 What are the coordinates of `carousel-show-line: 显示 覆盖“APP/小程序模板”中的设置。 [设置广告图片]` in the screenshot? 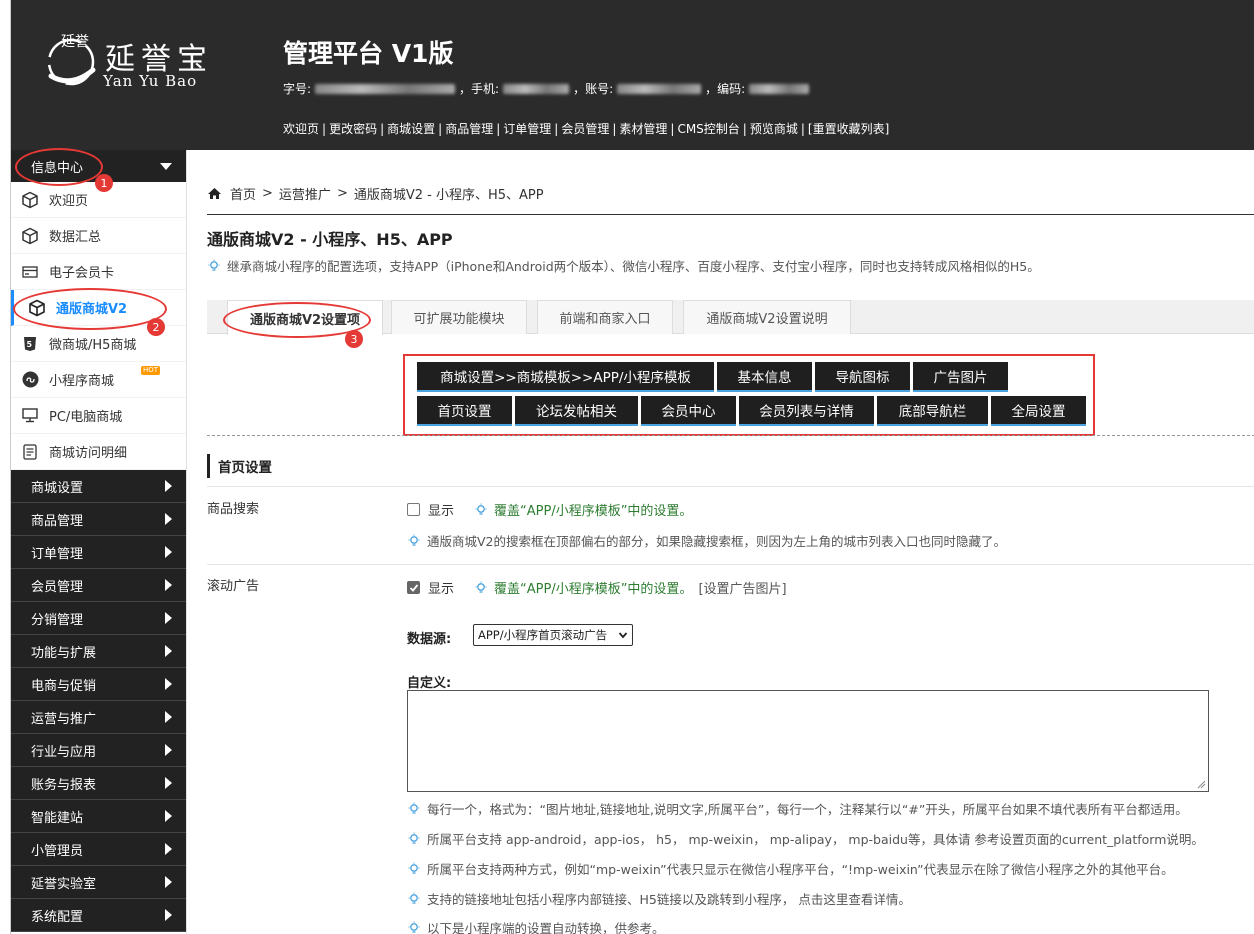 It's located at (597, 587).